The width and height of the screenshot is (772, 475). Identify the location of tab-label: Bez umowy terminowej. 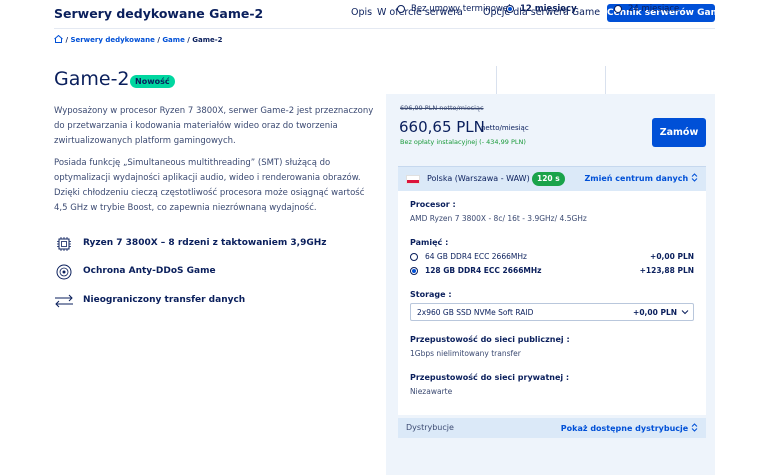
(461, 9).